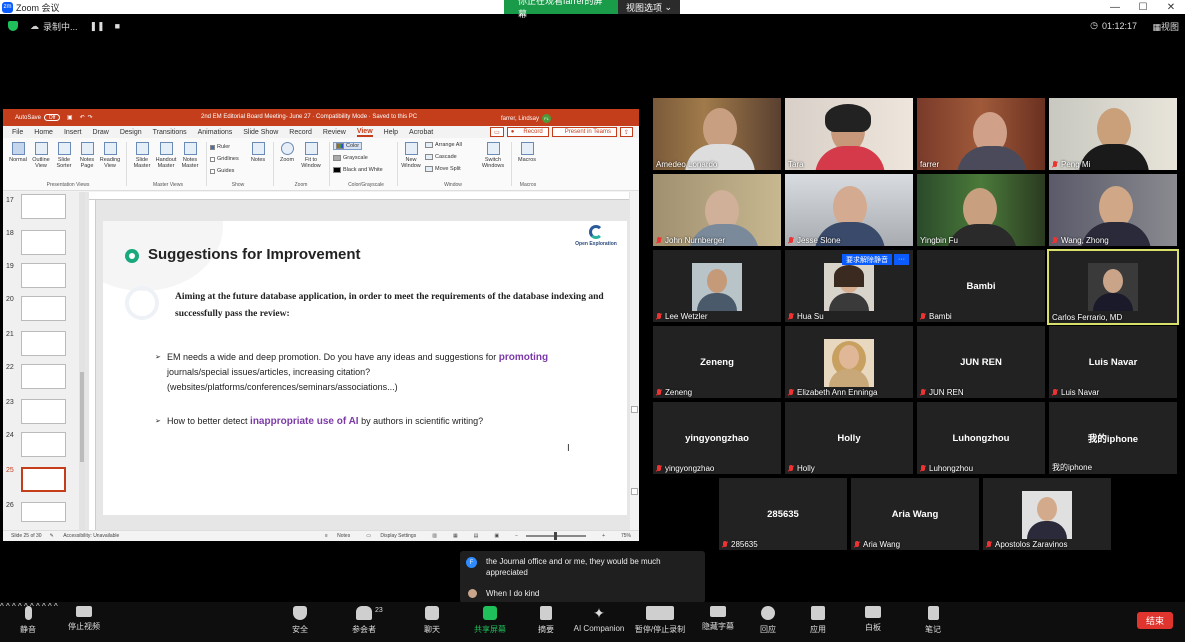 This screenshot has height=642, width=1185. What do you see at coordinates (222, 171) in the screenshot?
I see `guides-checkbox: Guides` at bounding box center [222, 171].